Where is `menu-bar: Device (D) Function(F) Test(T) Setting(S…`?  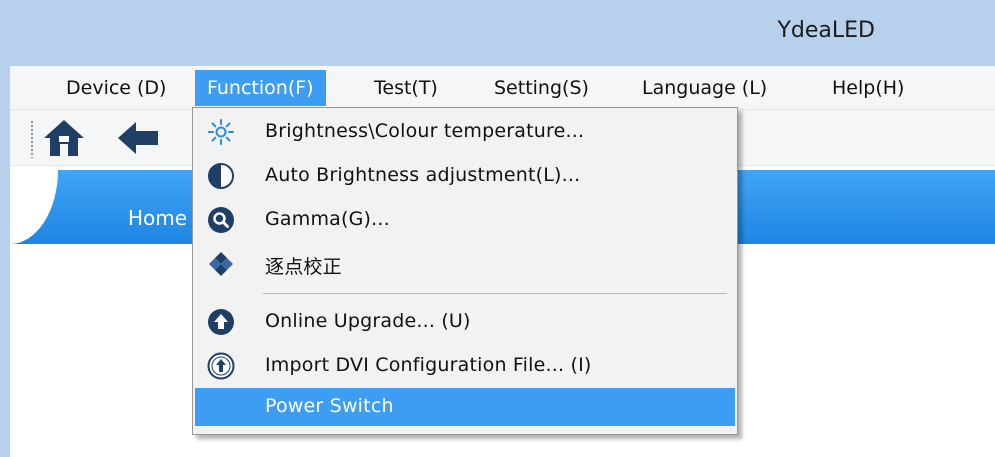
menu-bar: Device (D) Function(F) Test(T) Setting(S… is located at coordinates (502, 88).